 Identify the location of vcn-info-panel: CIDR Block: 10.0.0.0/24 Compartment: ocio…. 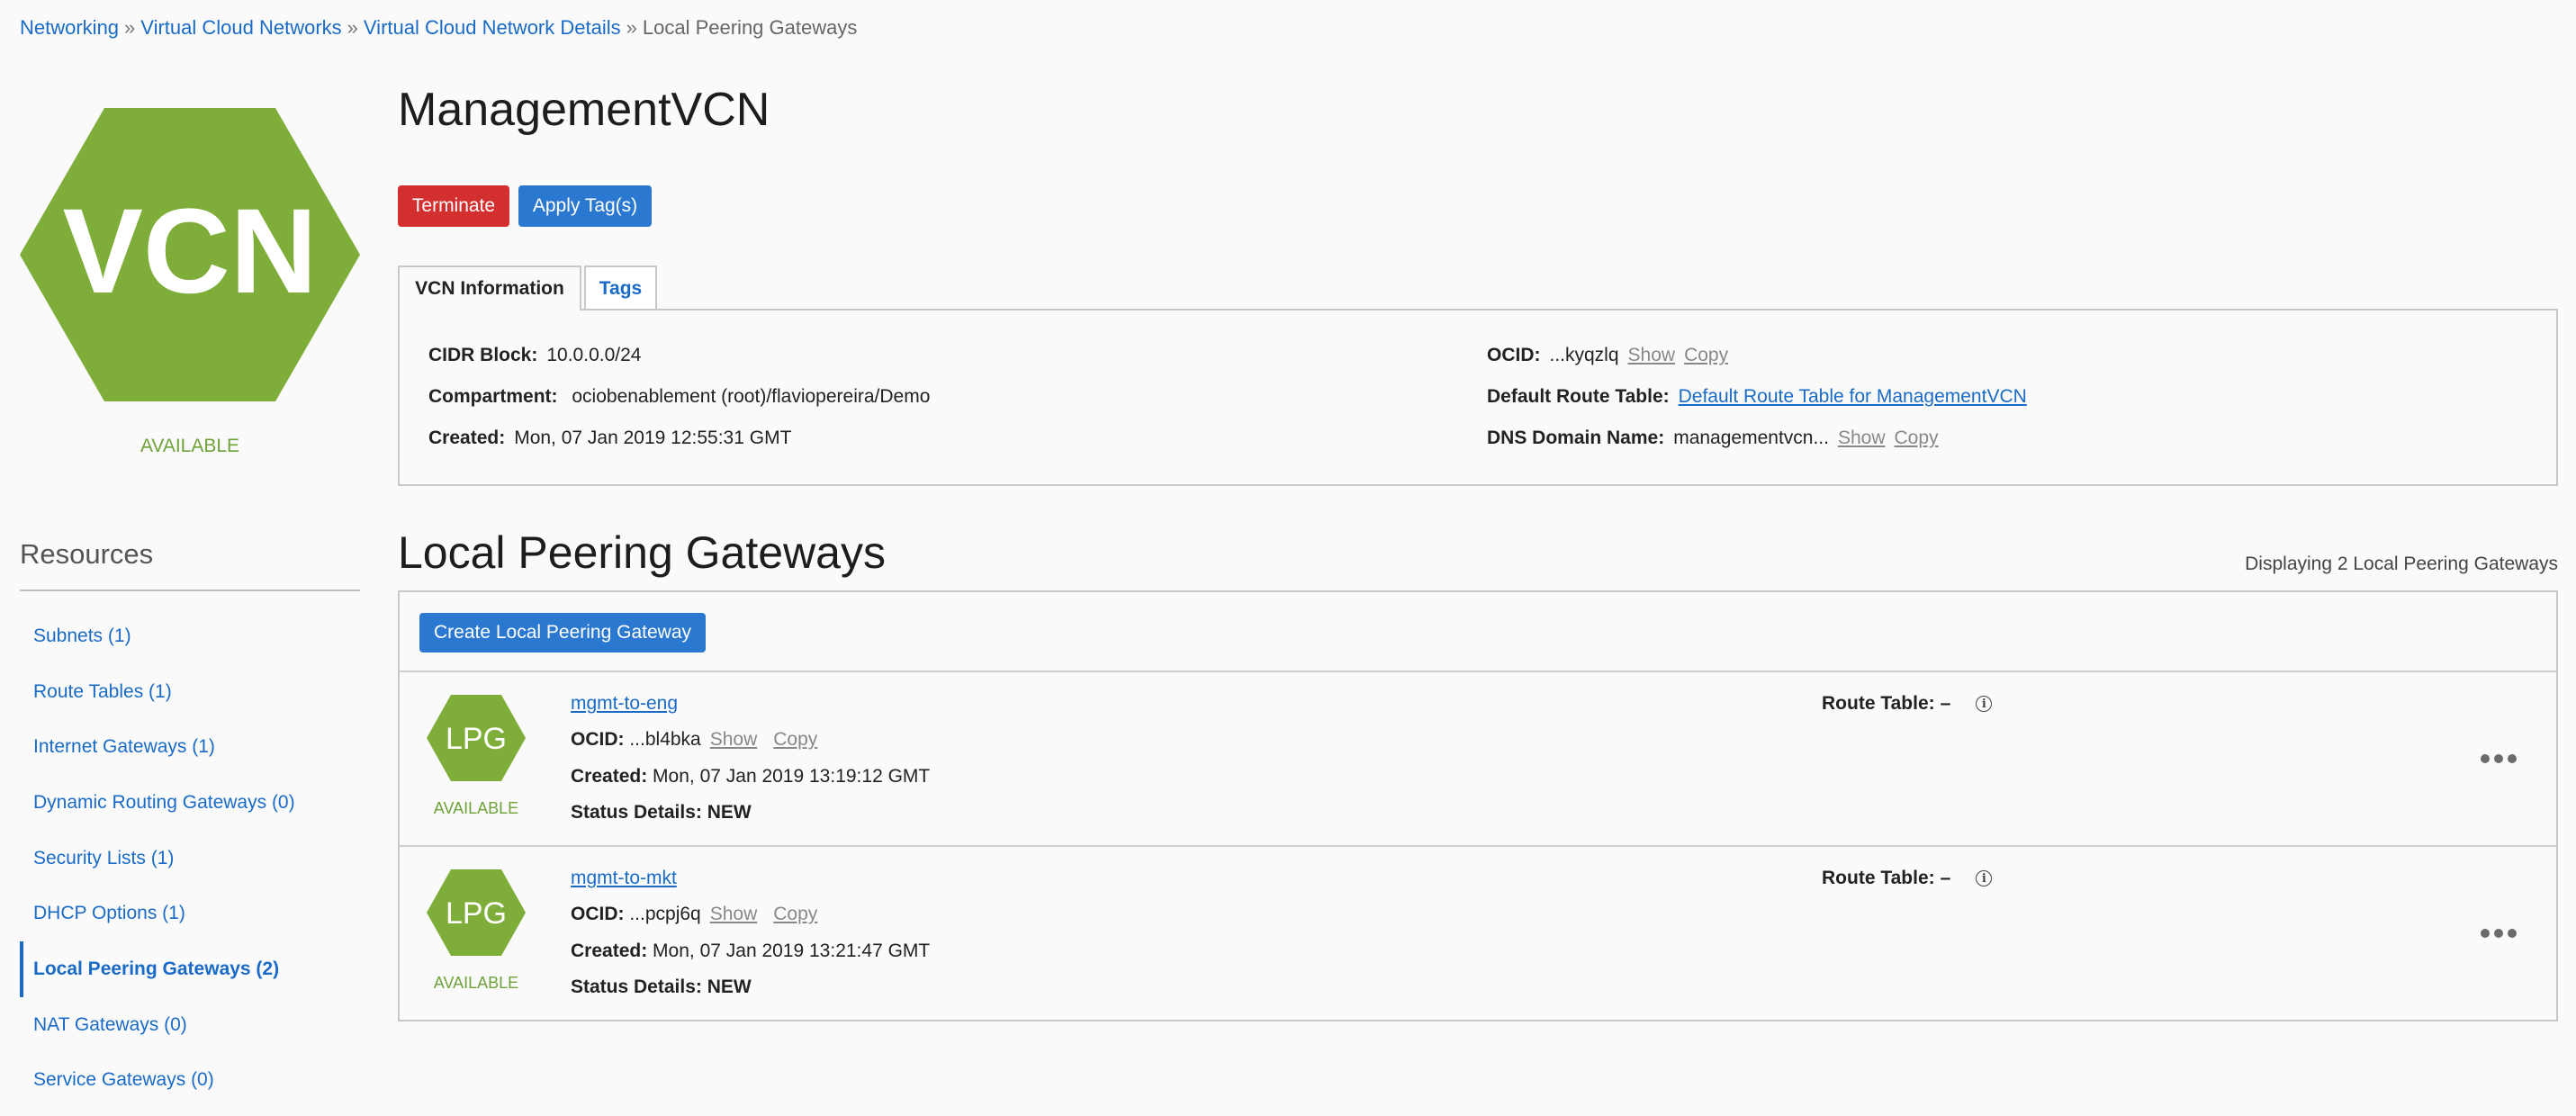
(1478, 397).